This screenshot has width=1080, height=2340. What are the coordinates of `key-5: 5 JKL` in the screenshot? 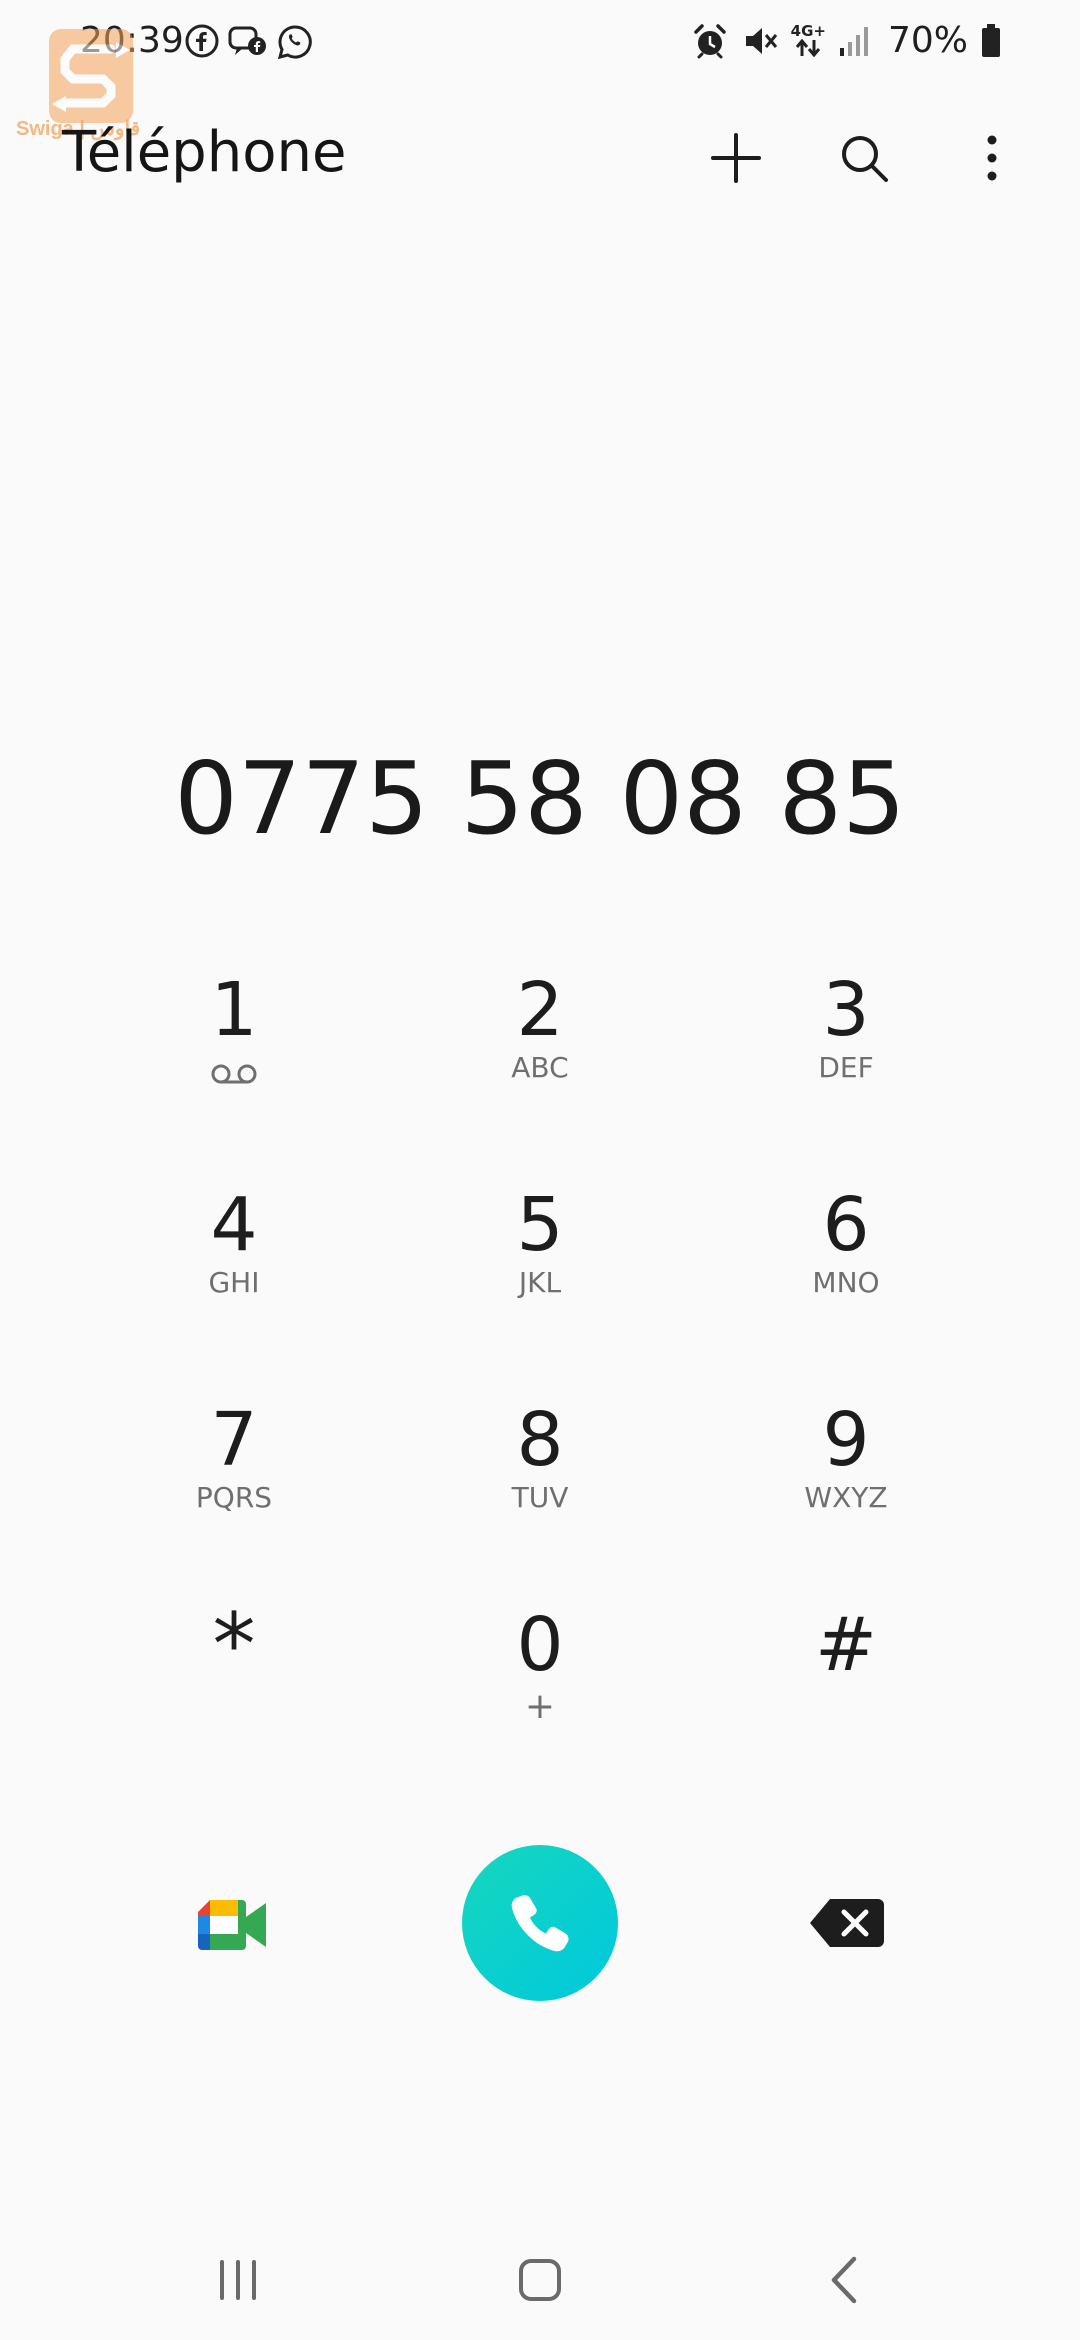 It's located at (540, 1265).